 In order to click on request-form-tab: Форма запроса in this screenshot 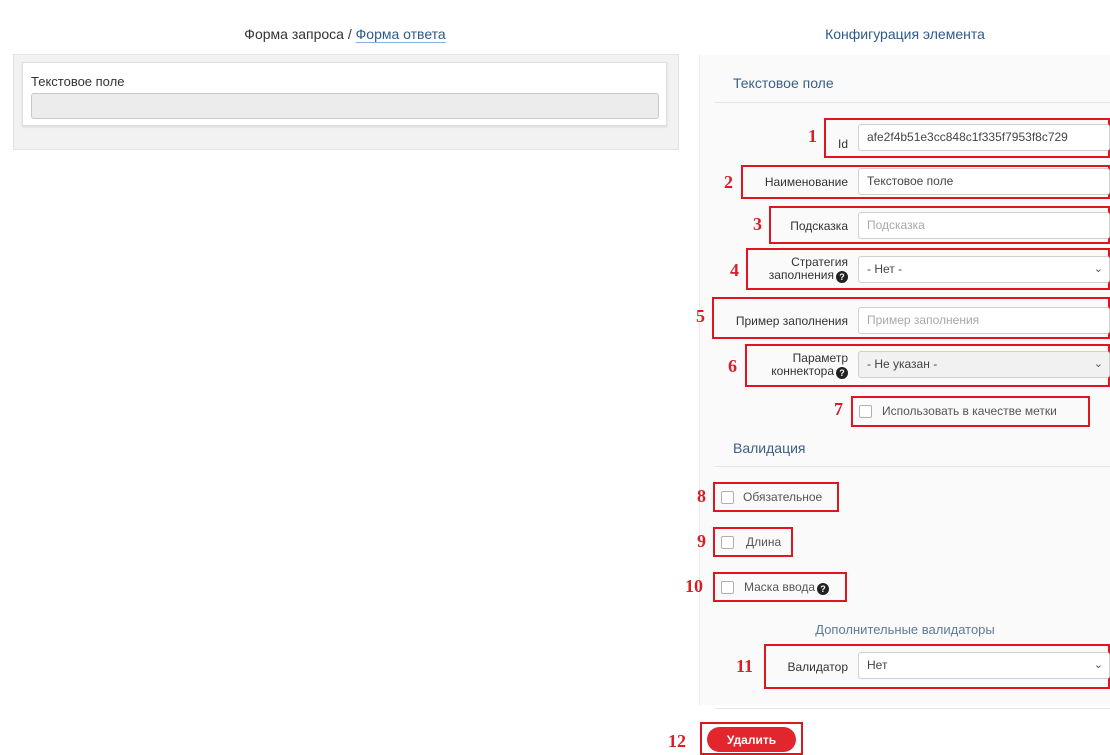, I will do `click(294, 34)`.